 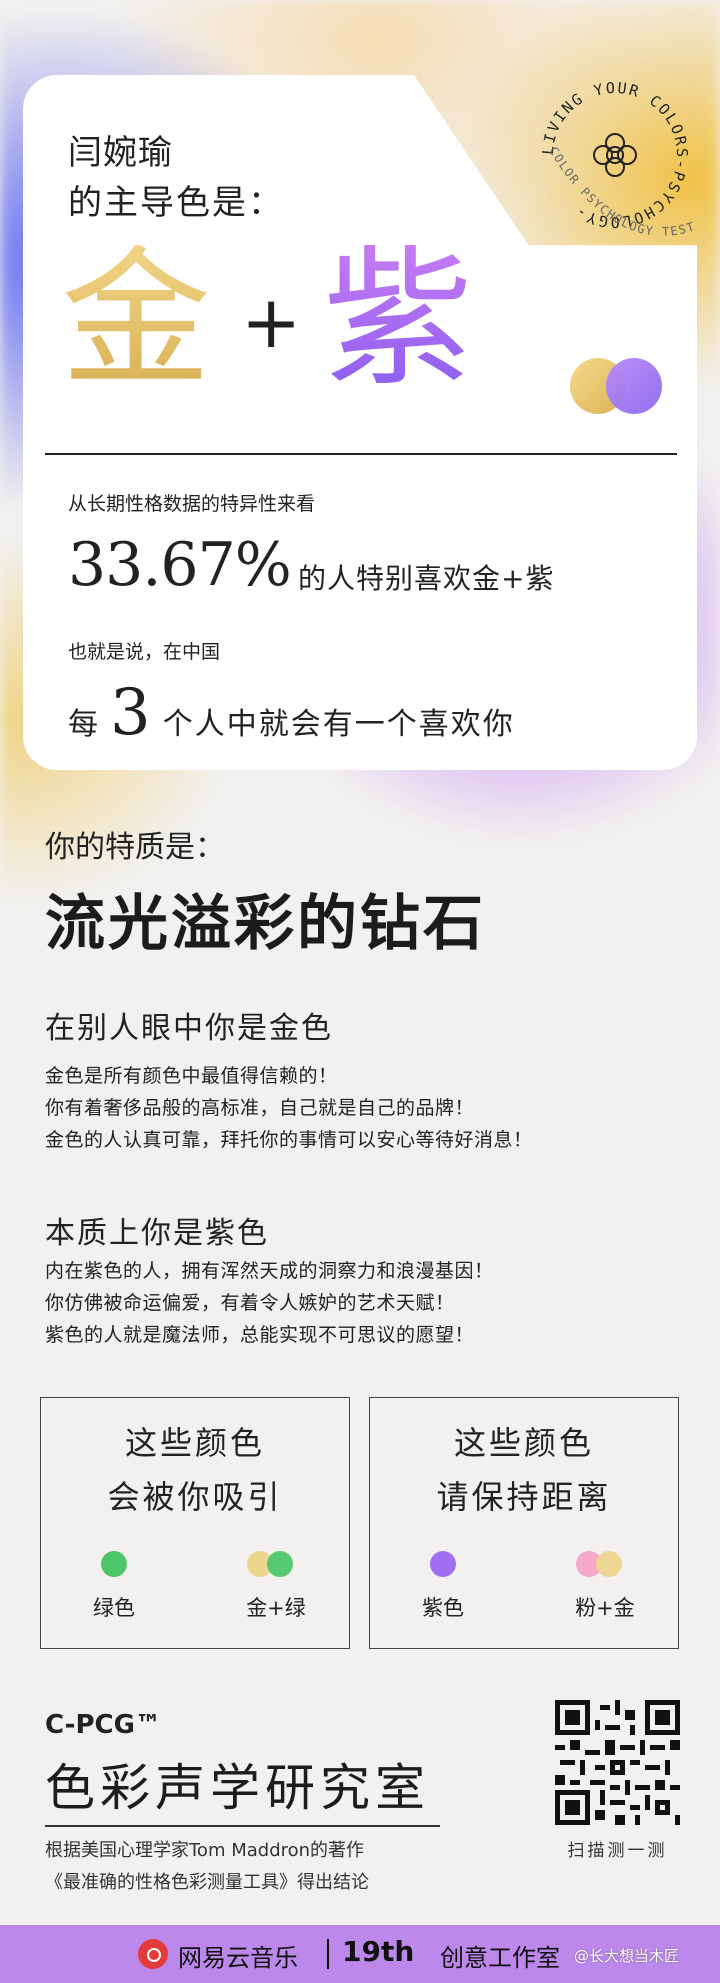 What do you see at coordinates (378, 1951) in the screenshot?
I see `footer-studio-bold: 19th` at bounding box center [378, 1951].